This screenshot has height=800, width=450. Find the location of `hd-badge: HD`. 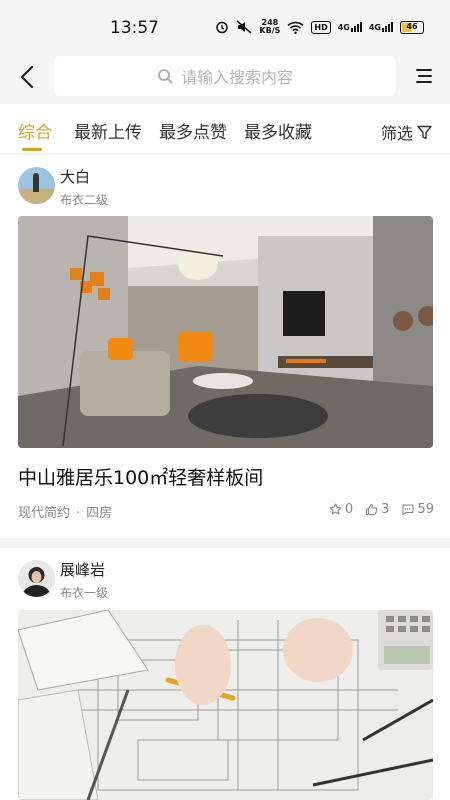

hd-badge: HD is located at coordinates (321, 27).